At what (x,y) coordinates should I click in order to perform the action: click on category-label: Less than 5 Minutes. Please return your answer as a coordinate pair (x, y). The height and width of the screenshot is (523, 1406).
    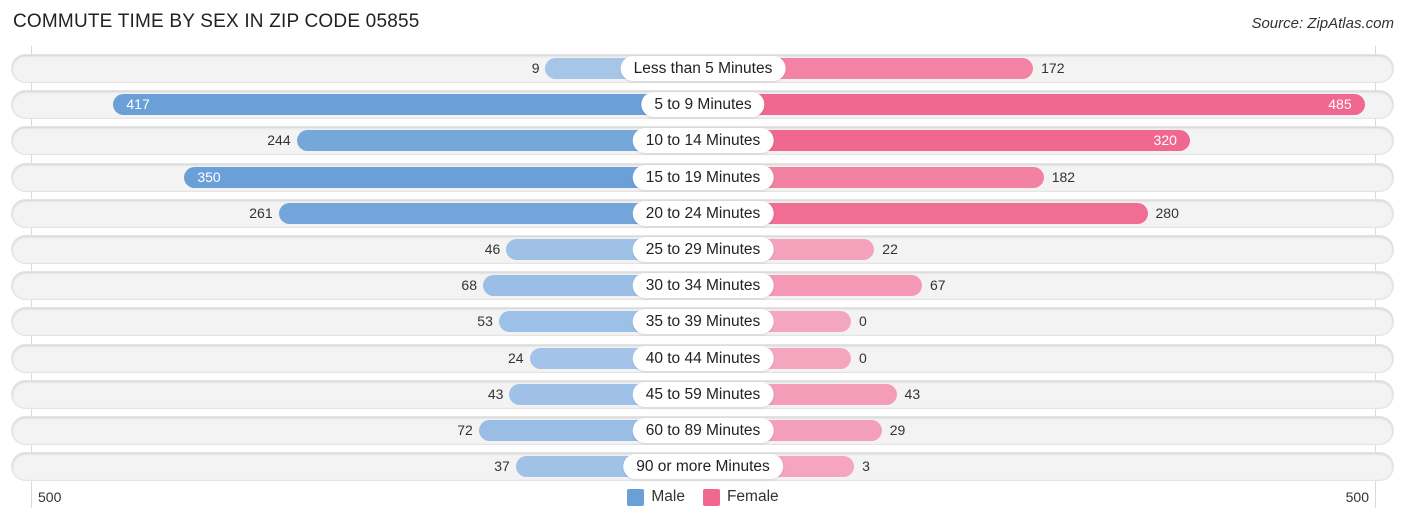
    Looking at the image, I should click on (703, 68).